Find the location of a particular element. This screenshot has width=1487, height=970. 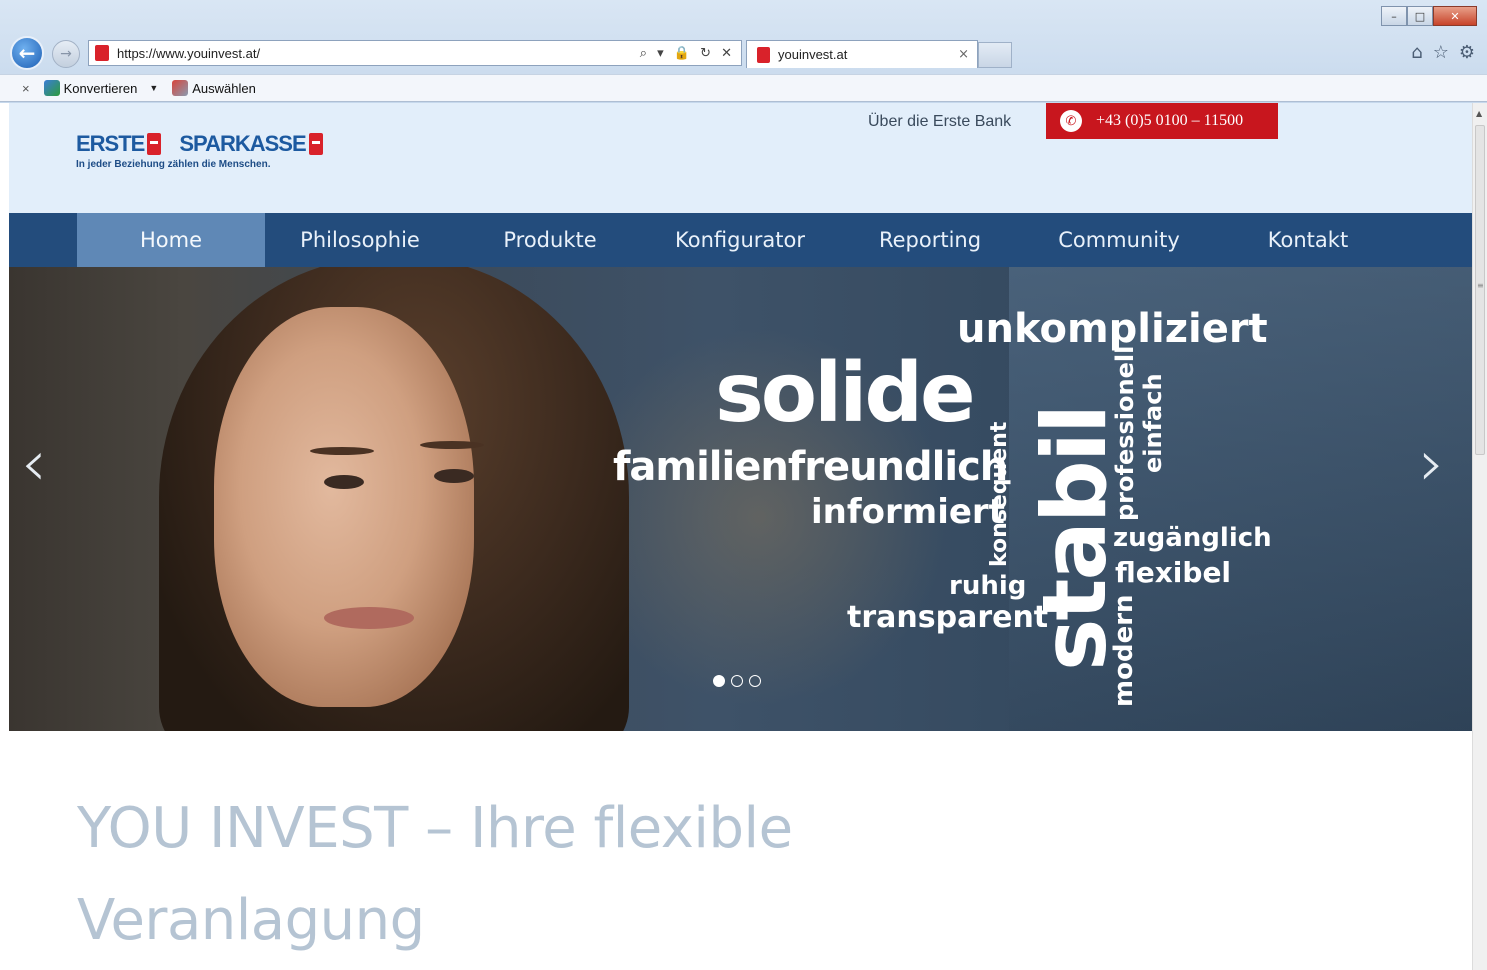

logo-erste-text: ERSTE is located at coordinates (110, 143).